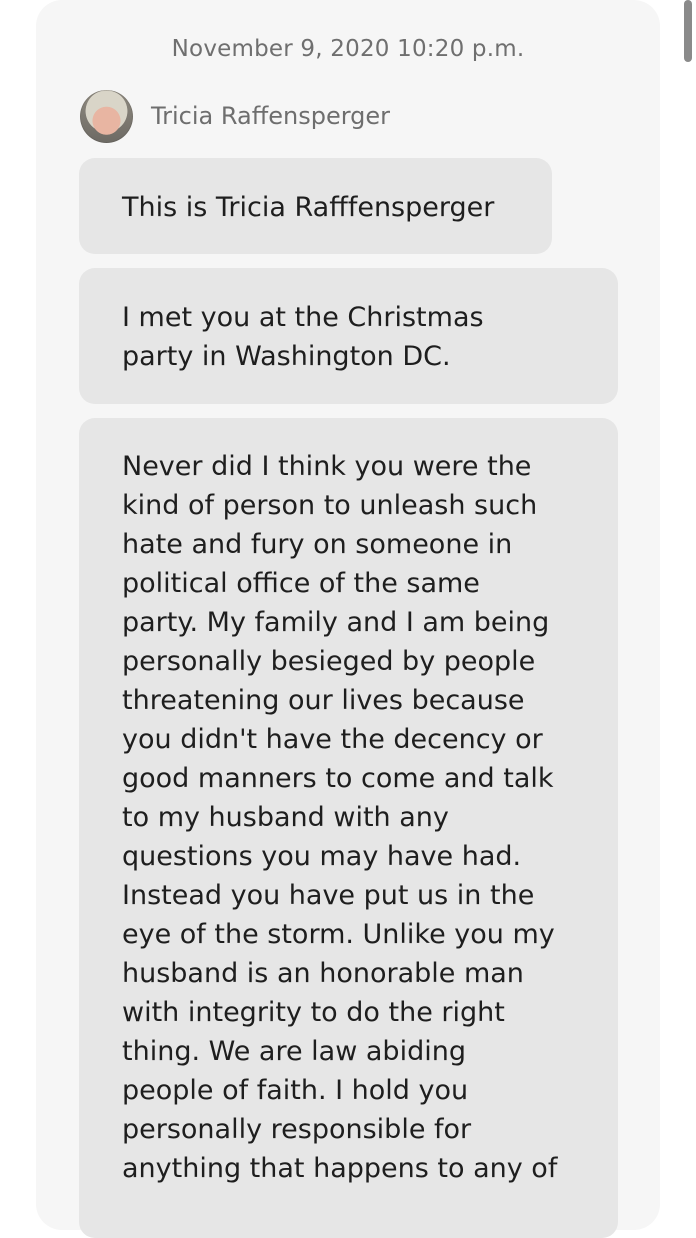  I want to click on message-text-line: party in Washington DC., so click(286, 356).